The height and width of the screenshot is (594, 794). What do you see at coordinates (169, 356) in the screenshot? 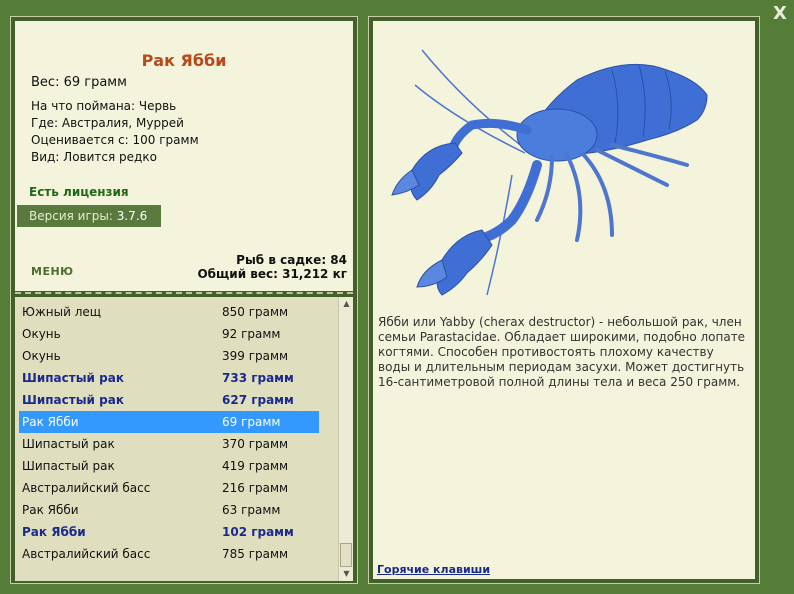
I see `list-item: Окунь 399 грамм` at bounding box center [169, 356].